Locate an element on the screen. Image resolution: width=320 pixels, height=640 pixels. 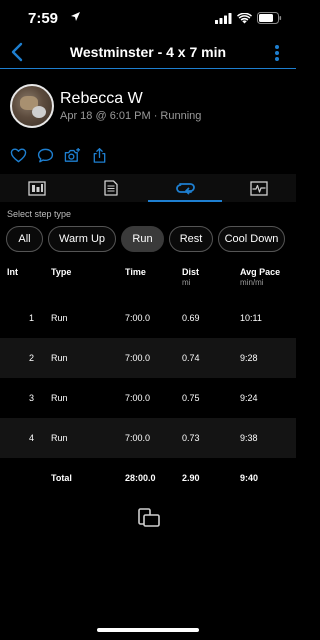
heart-icon is located at coordinates (18, 155).